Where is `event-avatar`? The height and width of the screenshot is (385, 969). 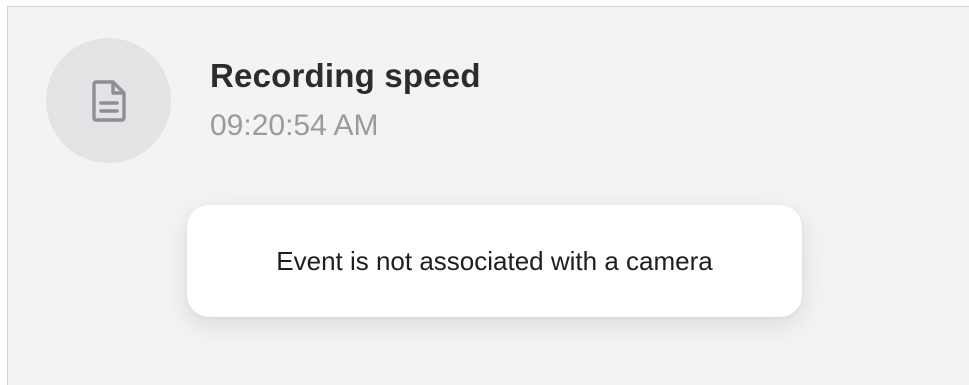 event-avatar is located at coordinates (108, 100).